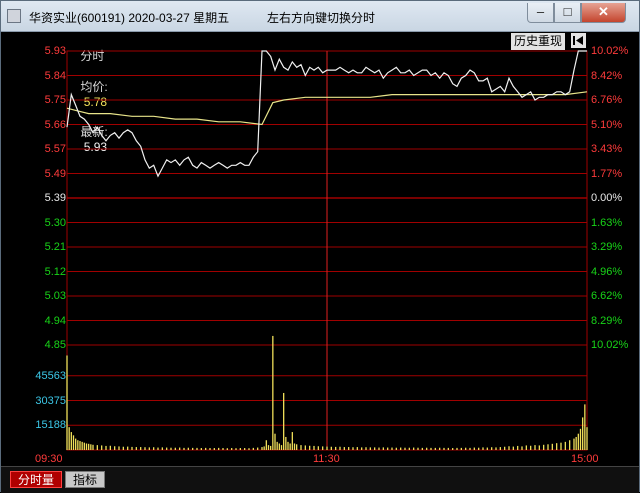 This screenshot has height=493, width=640. I want to click on price-tick-label: 5.49, so click(55, 173).